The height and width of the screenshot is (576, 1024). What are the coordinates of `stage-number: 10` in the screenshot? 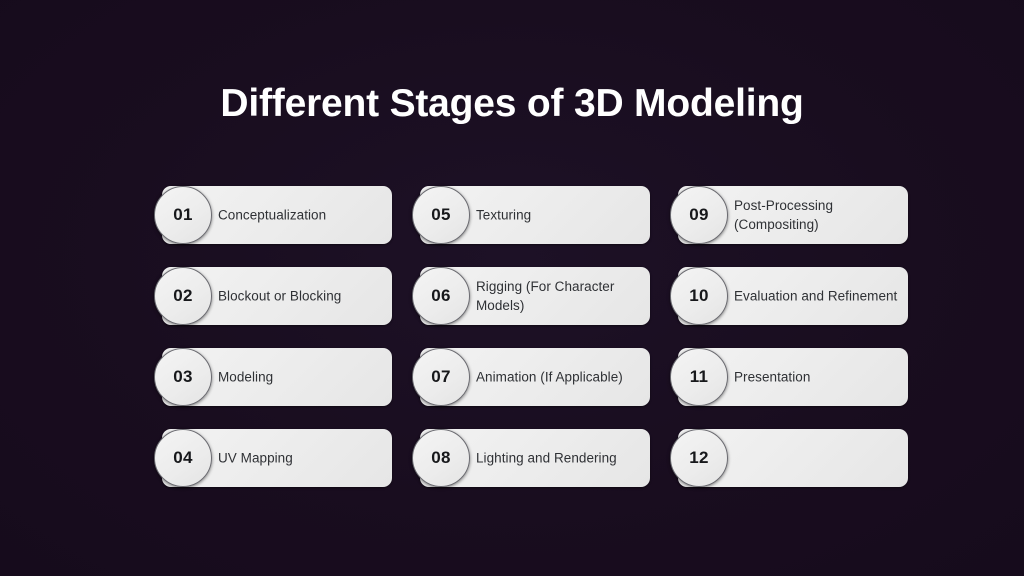 It's located at (699, 295).